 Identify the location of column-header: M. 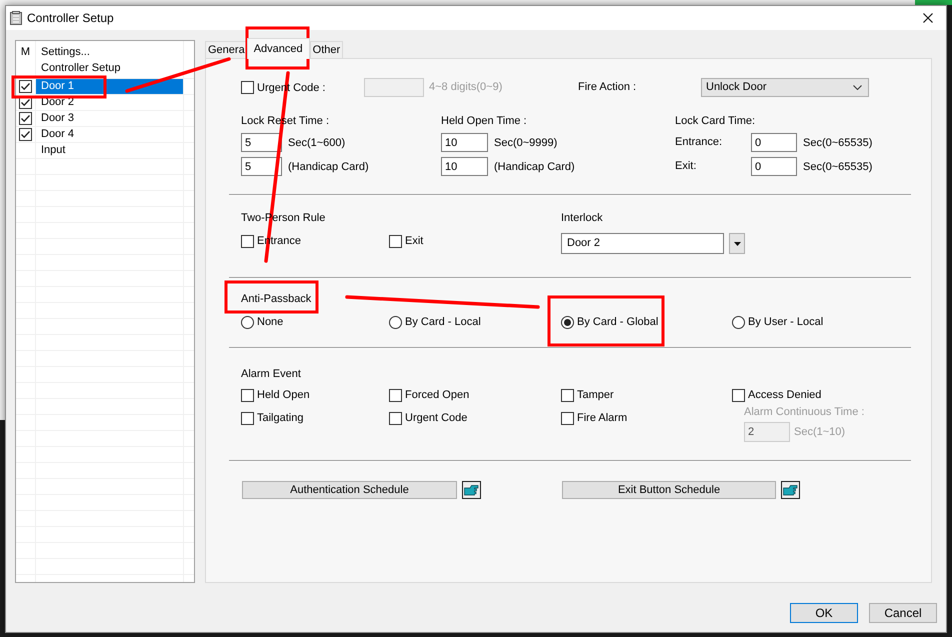
(26, 52).